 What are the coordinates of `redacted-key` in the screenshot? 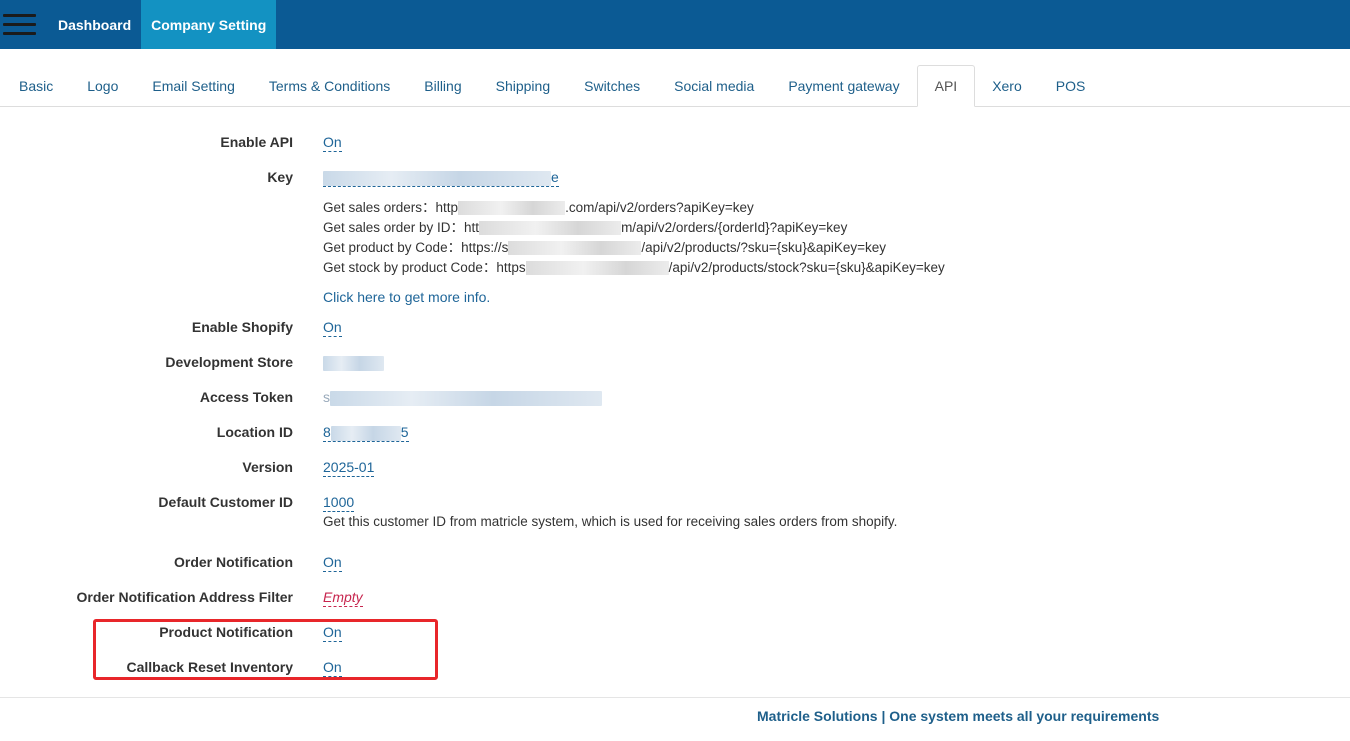 It's located at (437, 178).